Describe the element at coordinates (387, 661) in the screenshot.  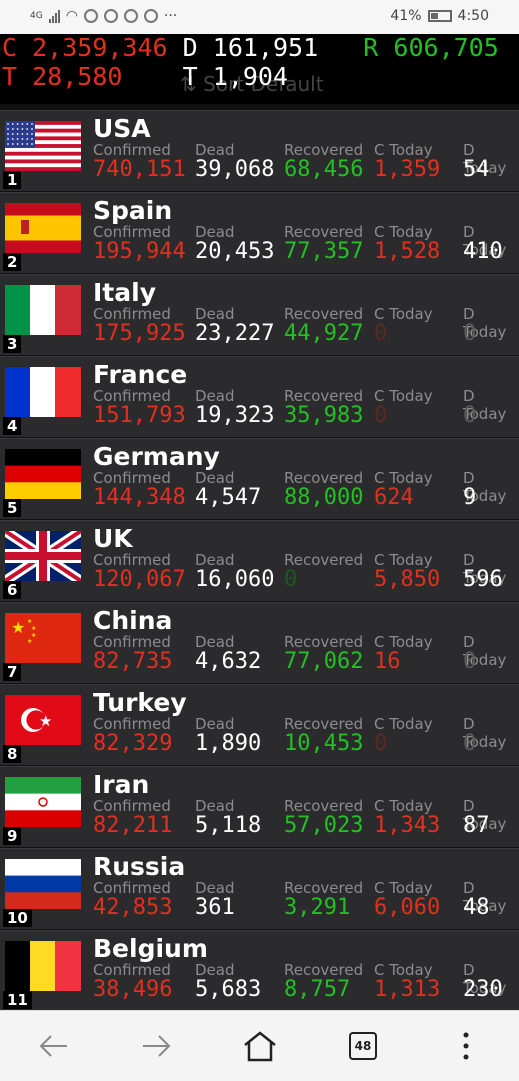
I see `c-today-value: 16` at that location.